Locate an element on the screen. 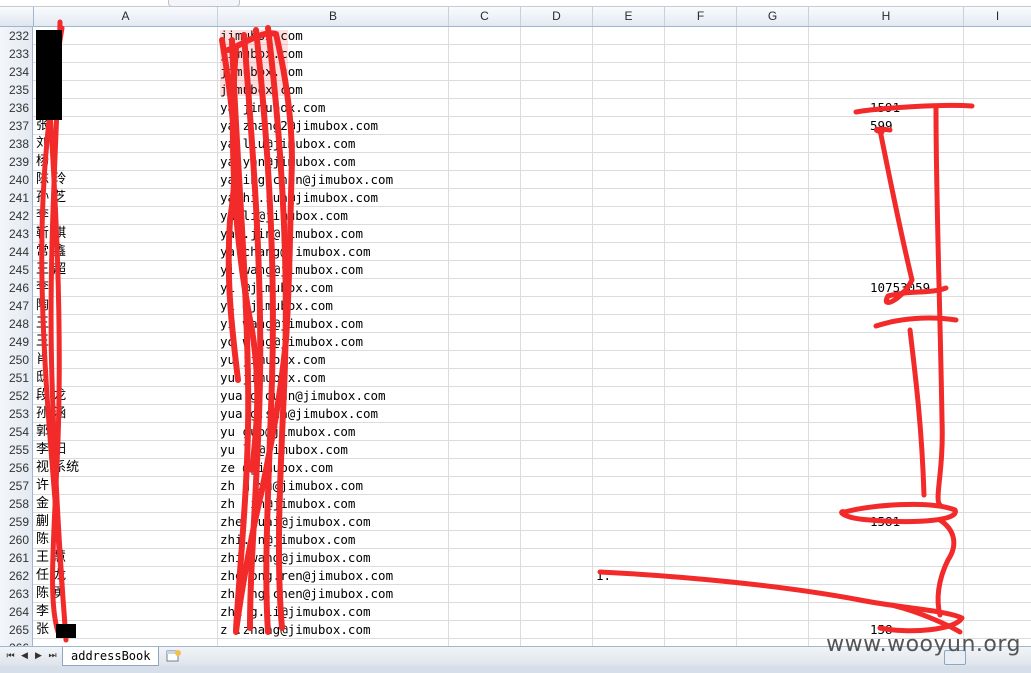 The width and height of the screenshot is (1031, 673). row-header: 263 is located at coordinates (16, 594).